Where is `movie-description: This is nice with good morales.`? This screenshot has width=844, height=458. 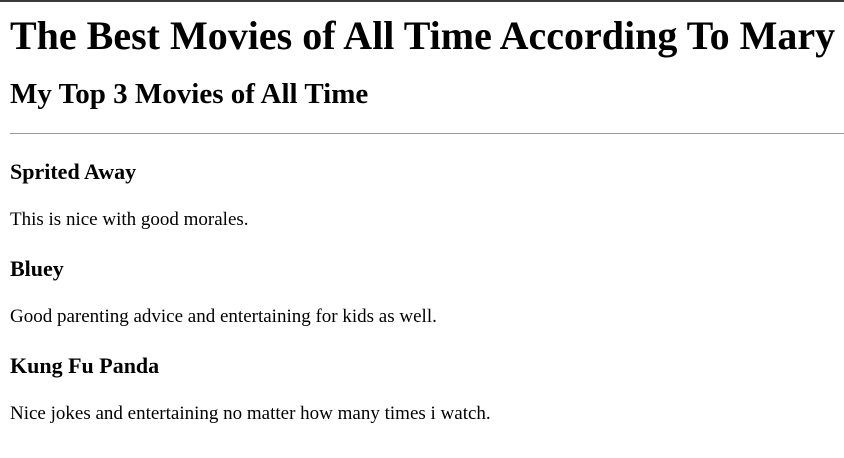 movie-description: This is nice with good morales. is located at coordinates (129, 219).